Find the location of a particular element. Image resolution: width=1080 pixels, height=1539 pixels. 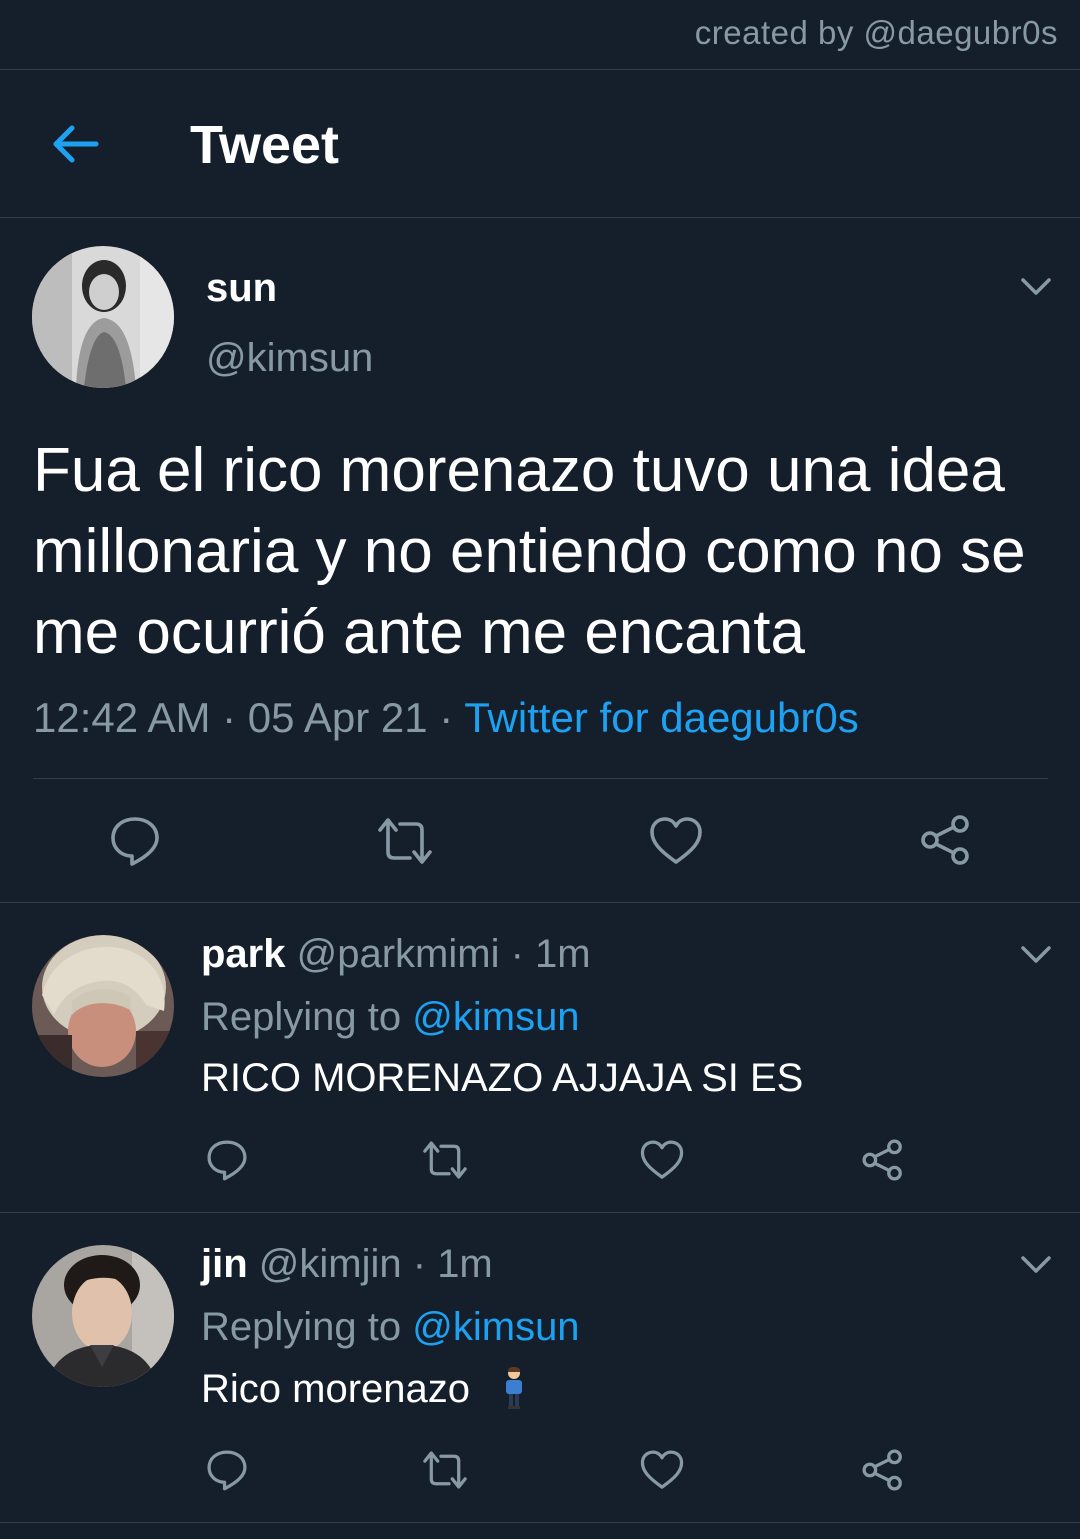

tweet-date: 05 Apr 21 is located at coordinates (337, 717).